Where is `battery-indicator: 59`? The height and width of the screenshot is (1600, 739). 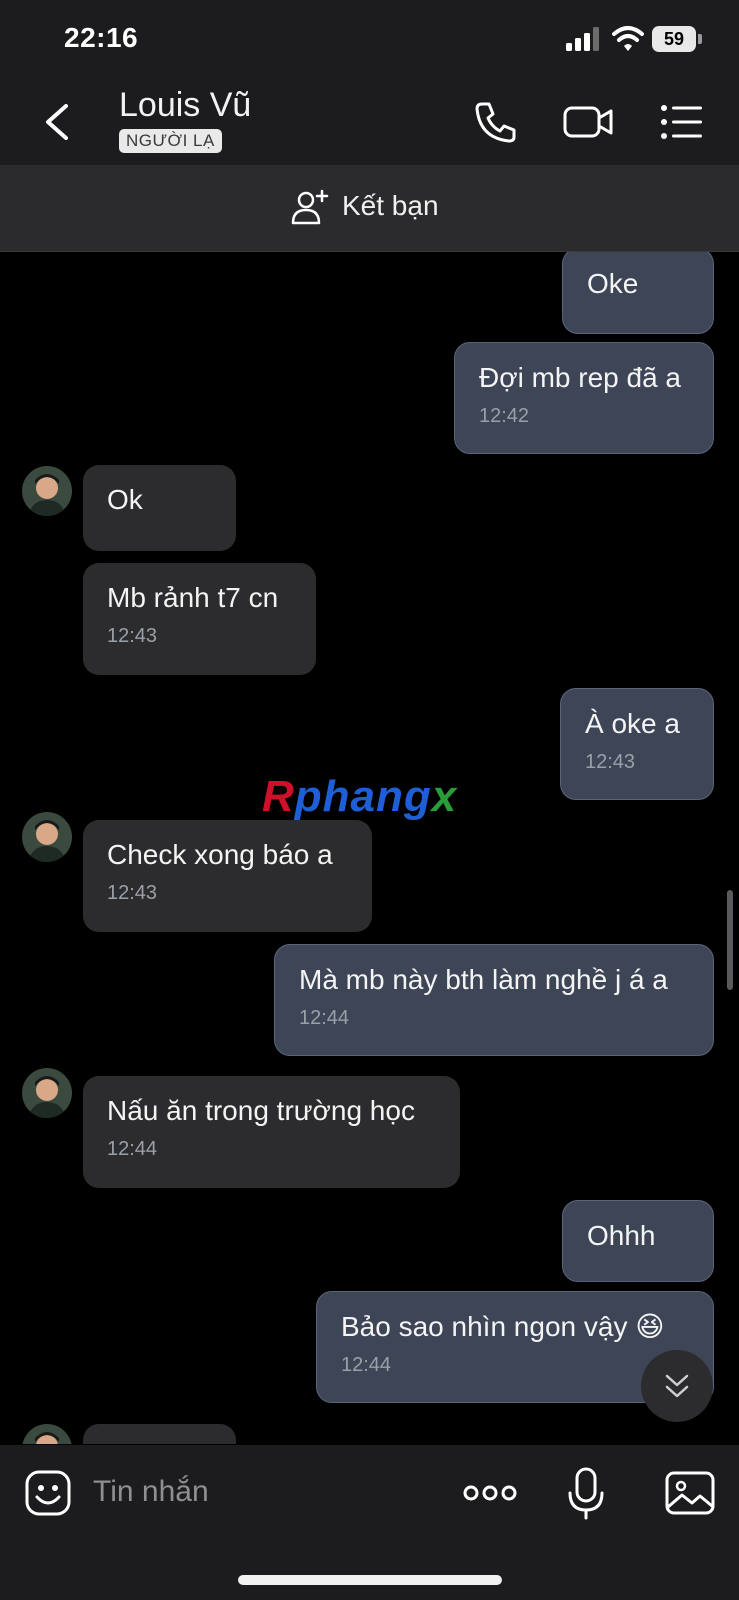 battery-indicator: 59 is located at coordinates (677, 39).